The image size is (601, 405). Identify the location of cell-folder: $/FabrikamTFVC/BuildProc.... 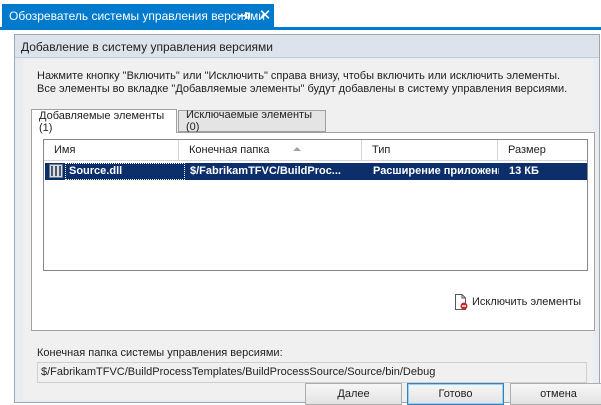
(265, 171).